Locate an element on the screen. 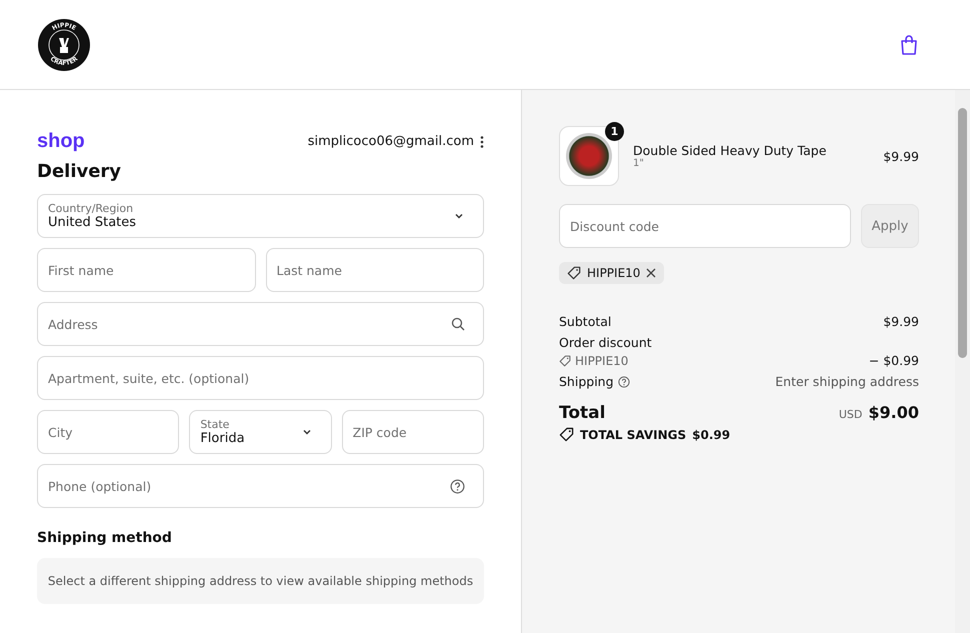 Image resolution: width=970 pixels, height=633 pixels. summary-value: Enter shipping address is located at coordinates (847, 381).